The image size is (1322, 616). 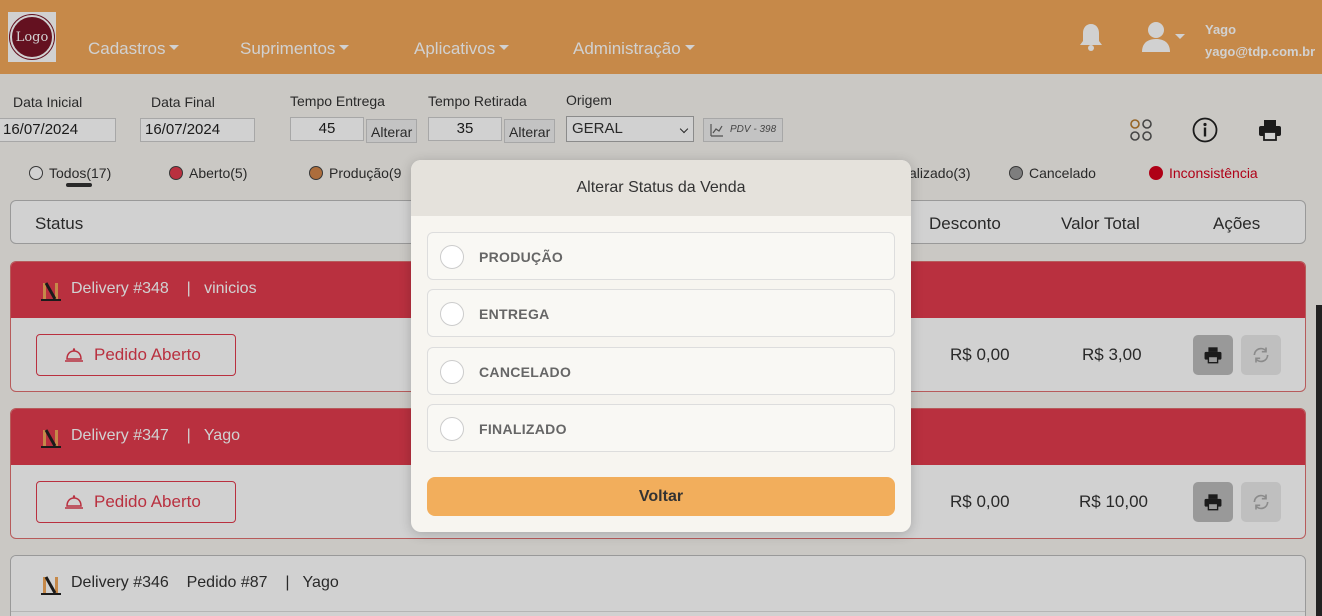 I want to click on status-option-entrega: ENTREGA, so click(x=661, y=313).